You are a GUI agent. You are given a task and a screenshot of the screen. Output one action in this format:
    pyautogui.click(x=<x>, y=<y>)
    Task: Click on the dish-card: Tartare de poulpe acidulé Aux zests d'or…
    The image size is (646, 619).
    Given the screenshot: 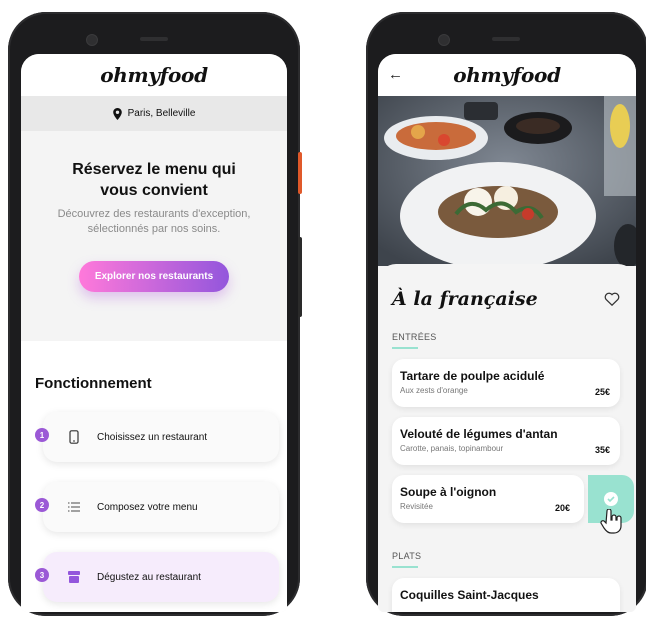 What is the action you would take?
    pyautogui.click(x=506, y=383)
    